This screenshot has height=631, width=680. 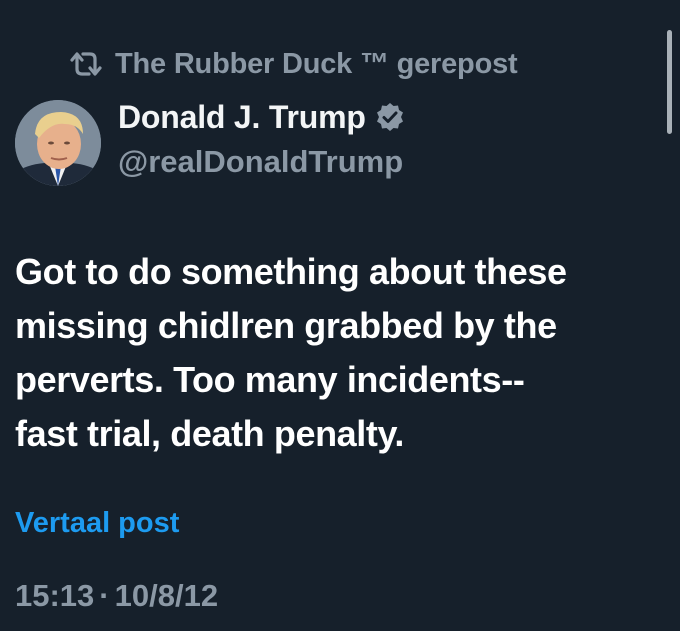 What do you see at coordinates (286, 325) in the screenshot?
I see `post-text-line: missing chidlren grabbed by the` at bounding box center [286, 325].